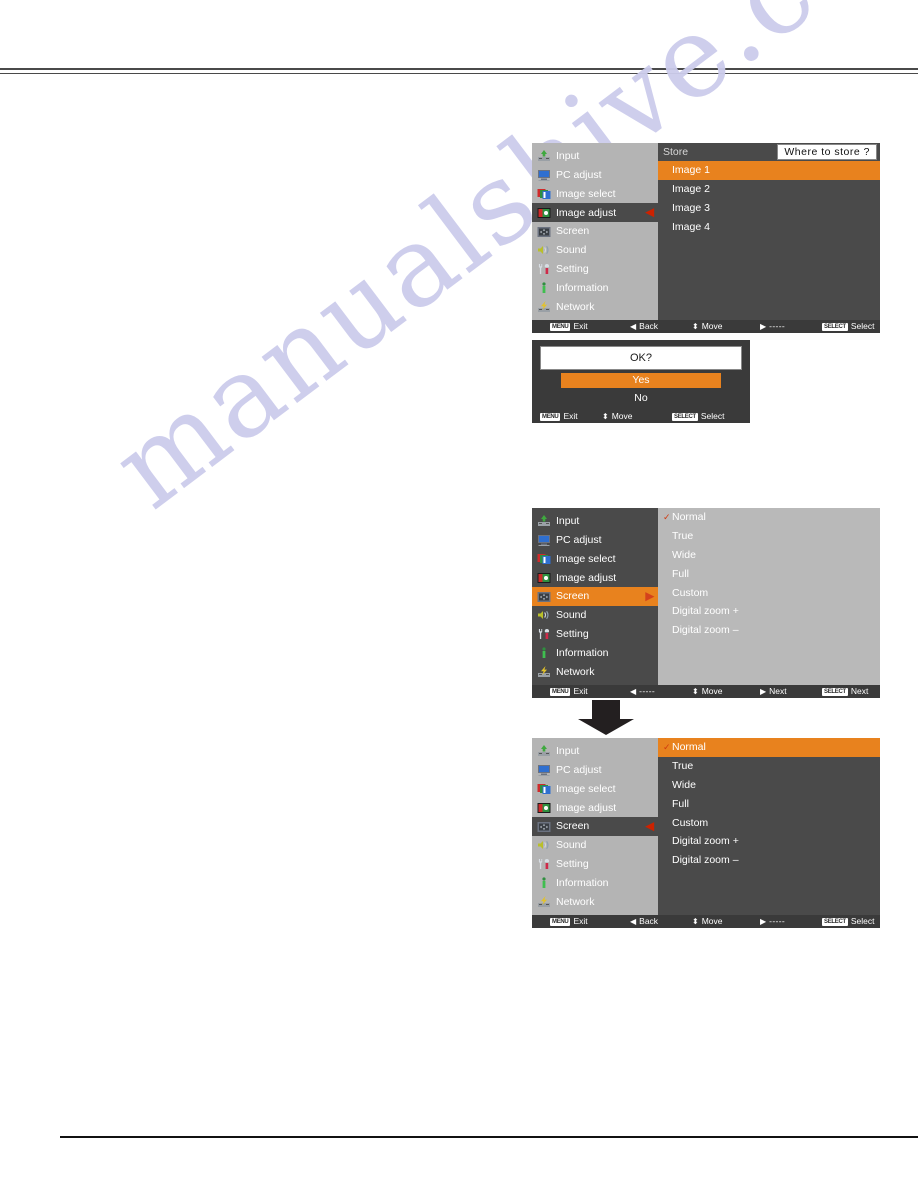  I want to click on guide-select: SELECT Select, so click(848, 921).